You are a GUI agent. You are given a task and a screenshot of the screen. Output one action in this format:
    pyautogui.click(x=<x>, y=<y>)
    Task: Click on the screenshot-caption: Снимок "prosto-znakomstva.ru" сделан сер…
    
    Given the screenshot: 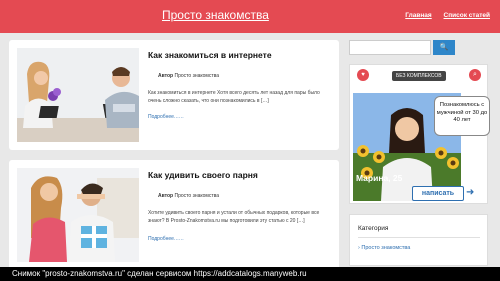 What is the action you would take?
    pyautogui.click(x=250, y=274)
    